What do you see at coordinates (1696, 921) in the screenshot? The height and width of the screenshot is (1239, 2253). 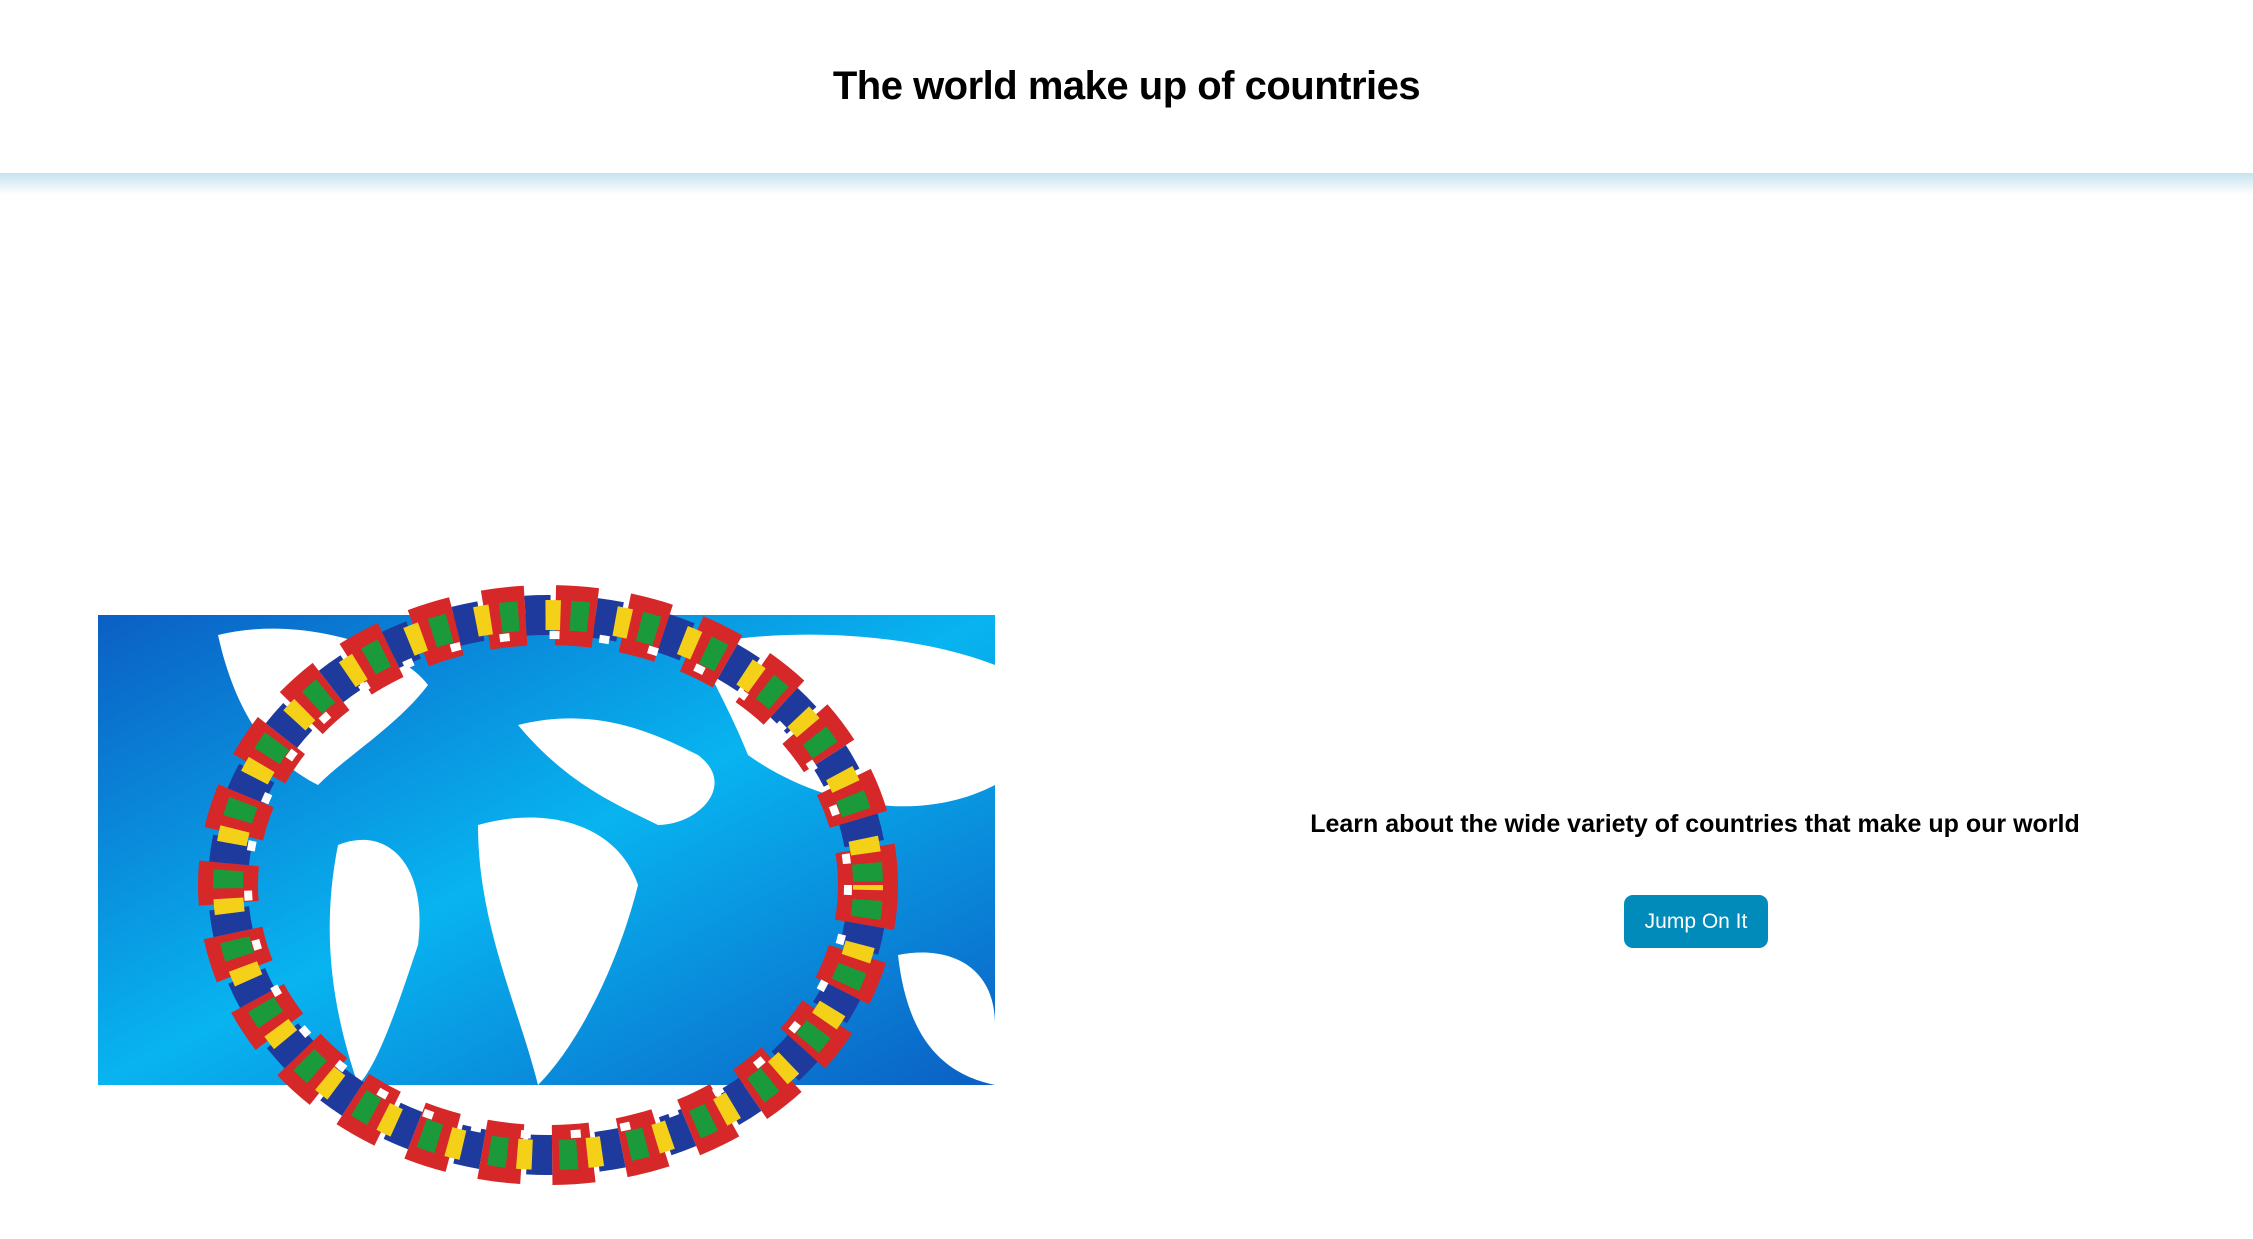 I see `jump-on-it-button: Jump On It` at bounding box center [1696, 921].